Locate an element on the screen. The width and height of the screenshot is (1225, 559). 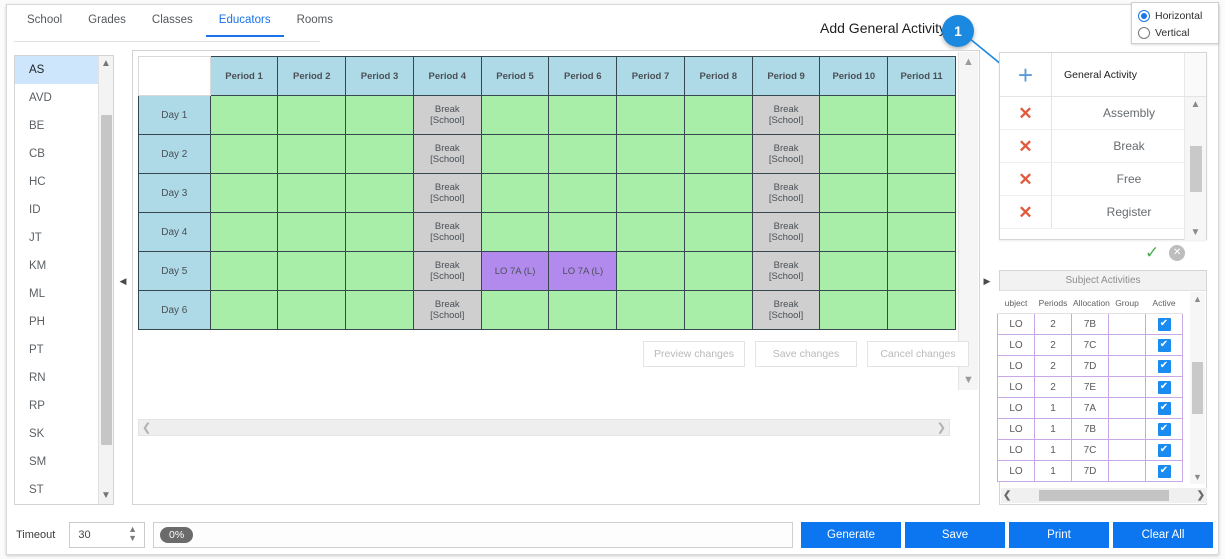
allocation-cell: 7C is located at coordinates (1090, 450).